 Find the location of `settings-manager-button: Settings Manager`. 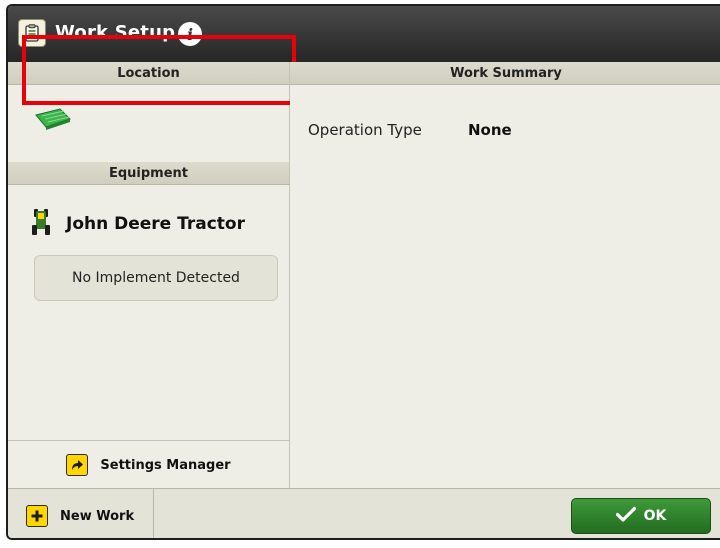

settings-manager-button: Settings Manager is located at coordinates (148, 464).